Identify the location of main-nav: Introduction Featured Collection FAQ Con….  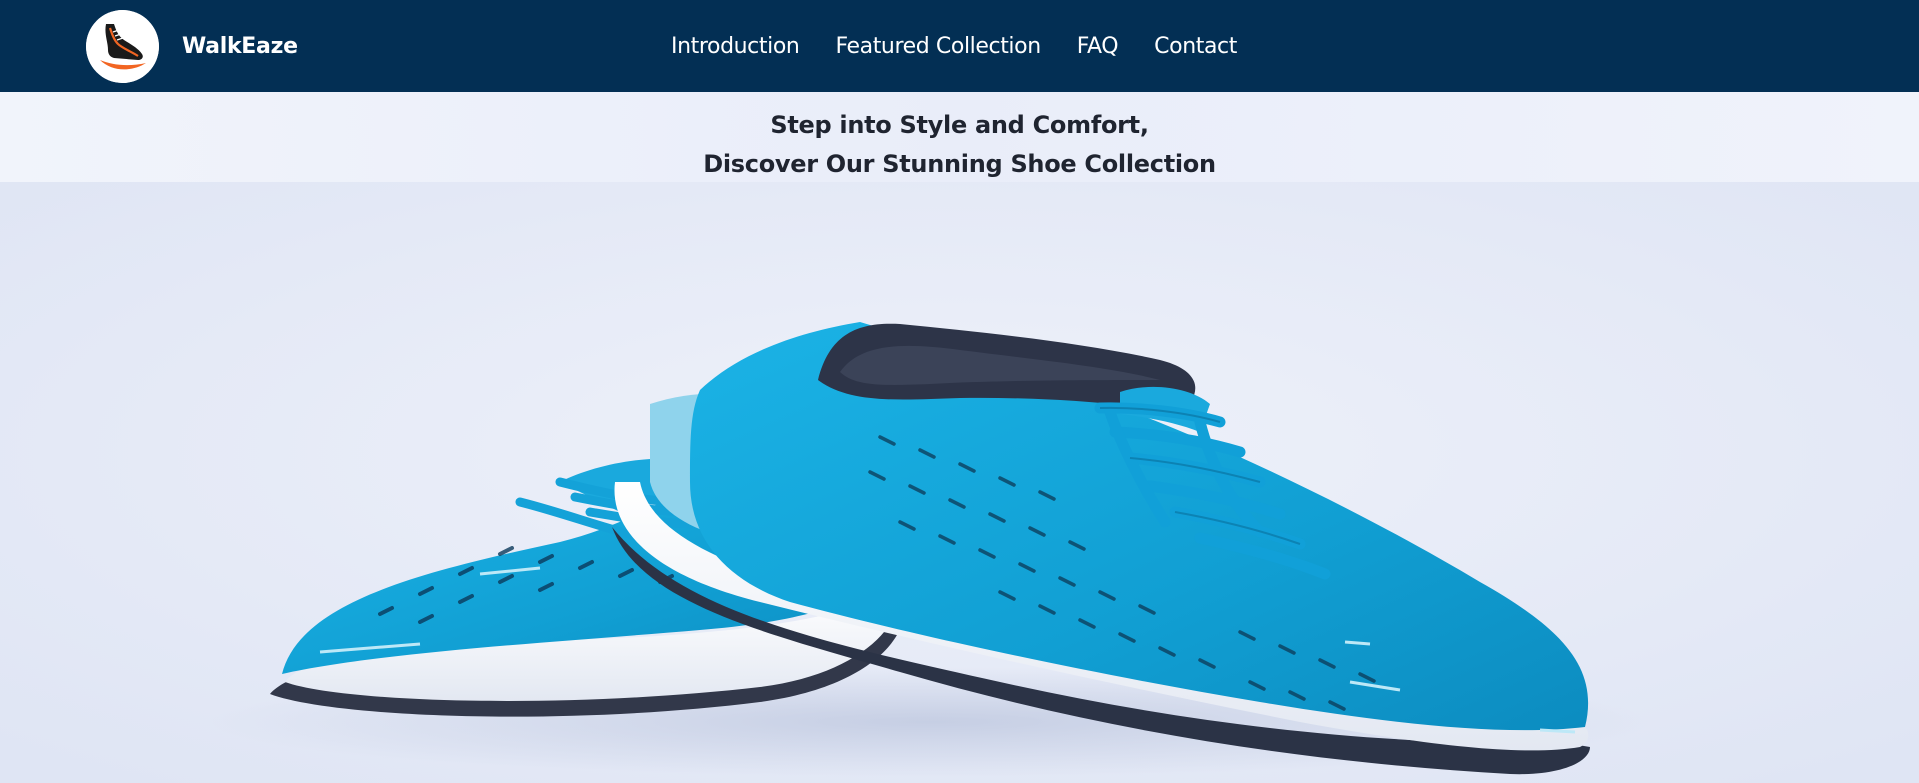
(954, 47).